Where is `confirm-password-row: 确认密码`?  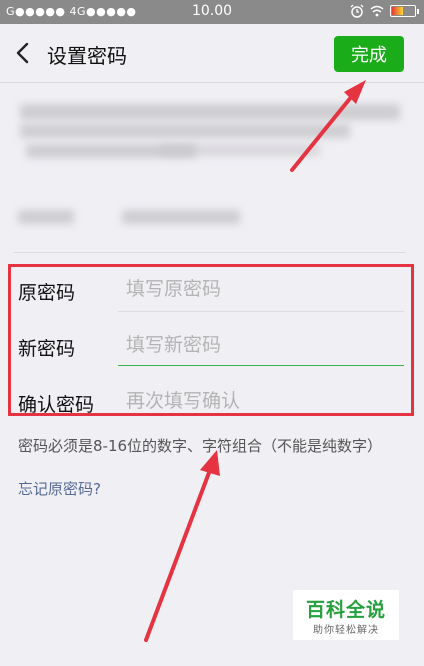
confirm-password-row: 确认密码 is located at coordinates (212, 408).